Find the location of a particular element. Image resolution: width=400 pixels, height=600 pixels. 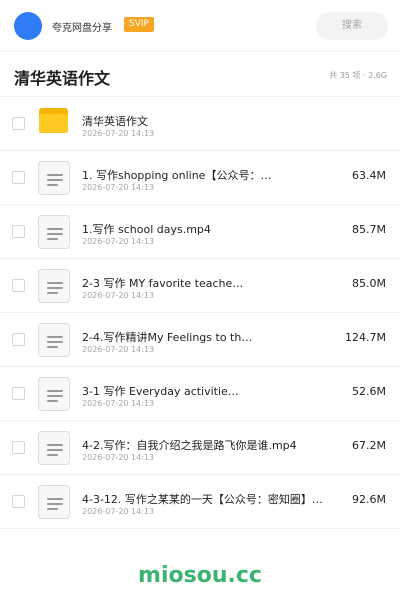

item-name: 1.写作 school days.mp4 is located at coordinates (146, 229).